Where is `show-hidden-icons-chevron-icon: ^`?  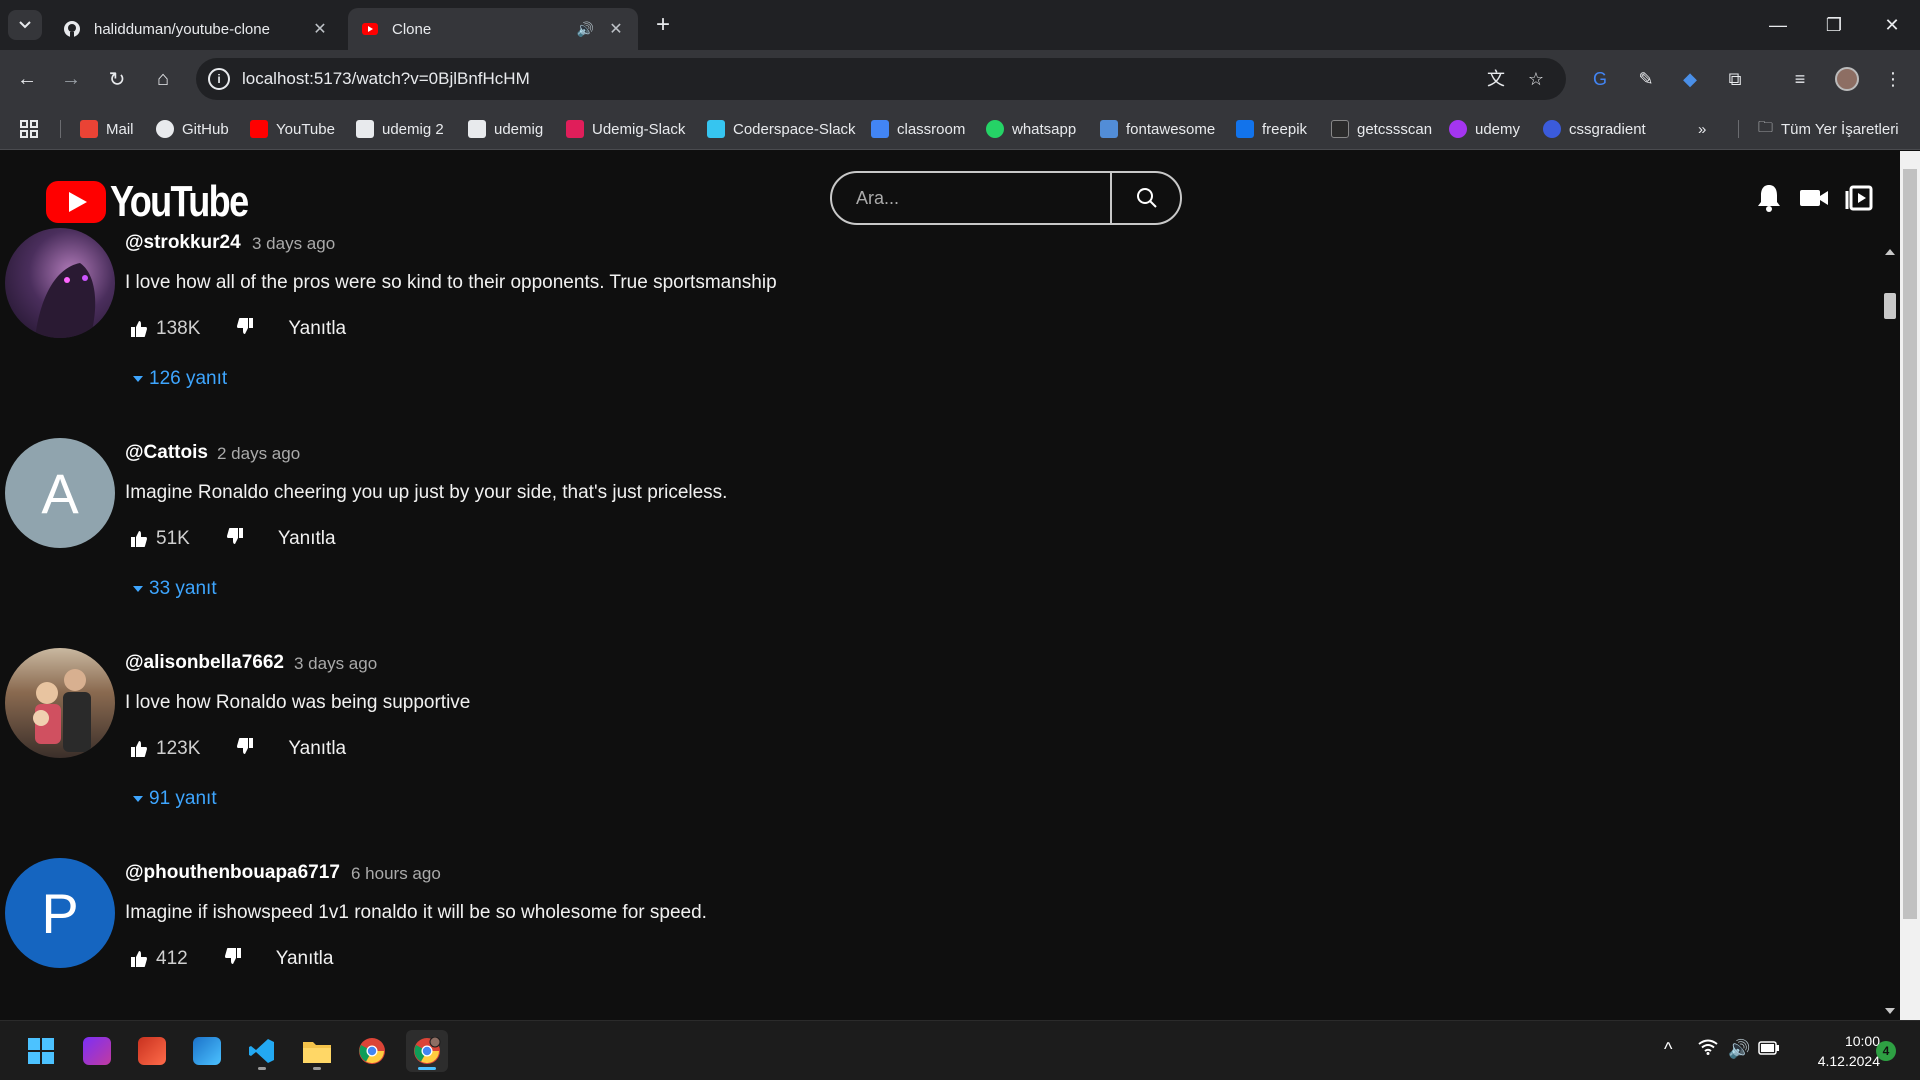
show-hidden-icons-chevron-icon: ^ is located at coordinates (1668, 1049).